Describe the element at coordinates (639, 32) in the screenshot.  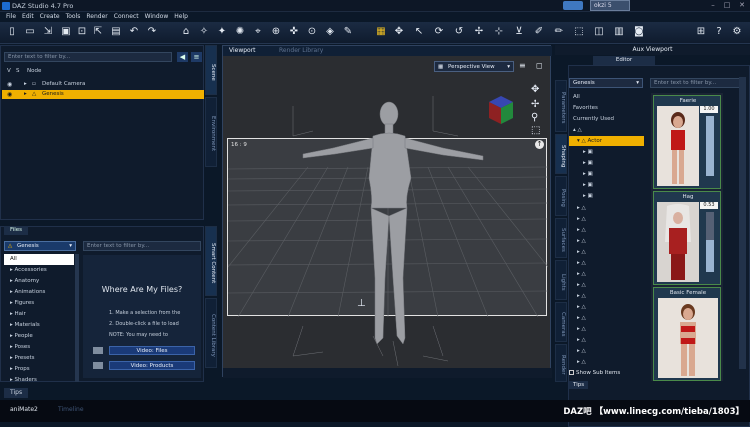
I see `camera-icon: ◙` at that location.